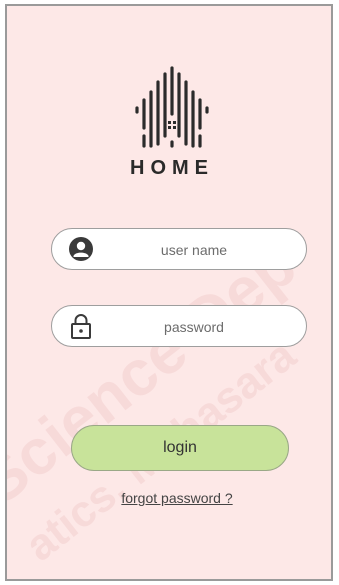  I want to click on lock-icon, so click(81, 326).